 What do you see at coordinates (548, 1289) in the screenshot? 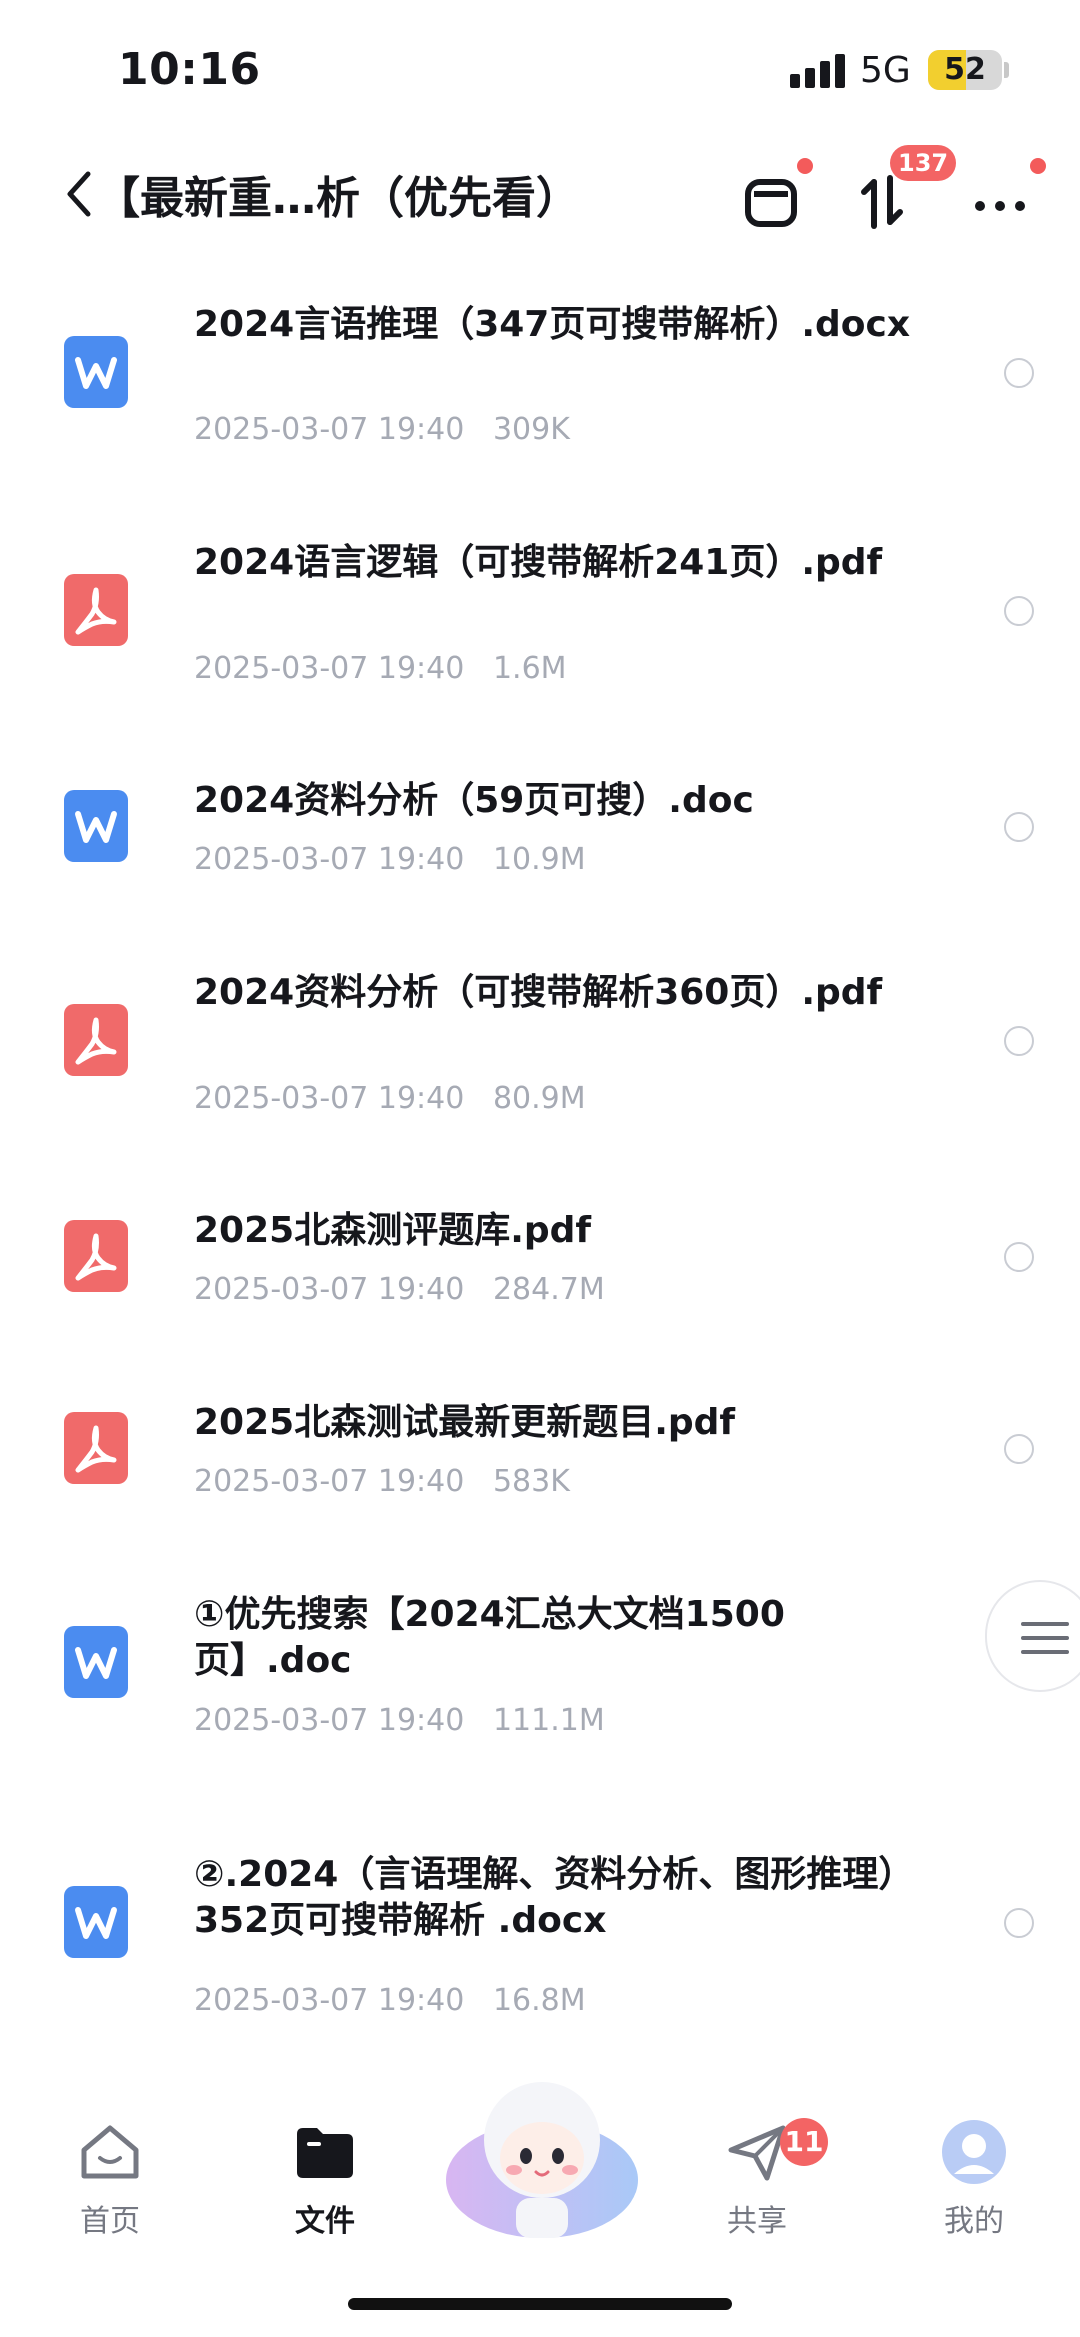
I see `file-size: 284.7M` at bounding box center [548, 1289].